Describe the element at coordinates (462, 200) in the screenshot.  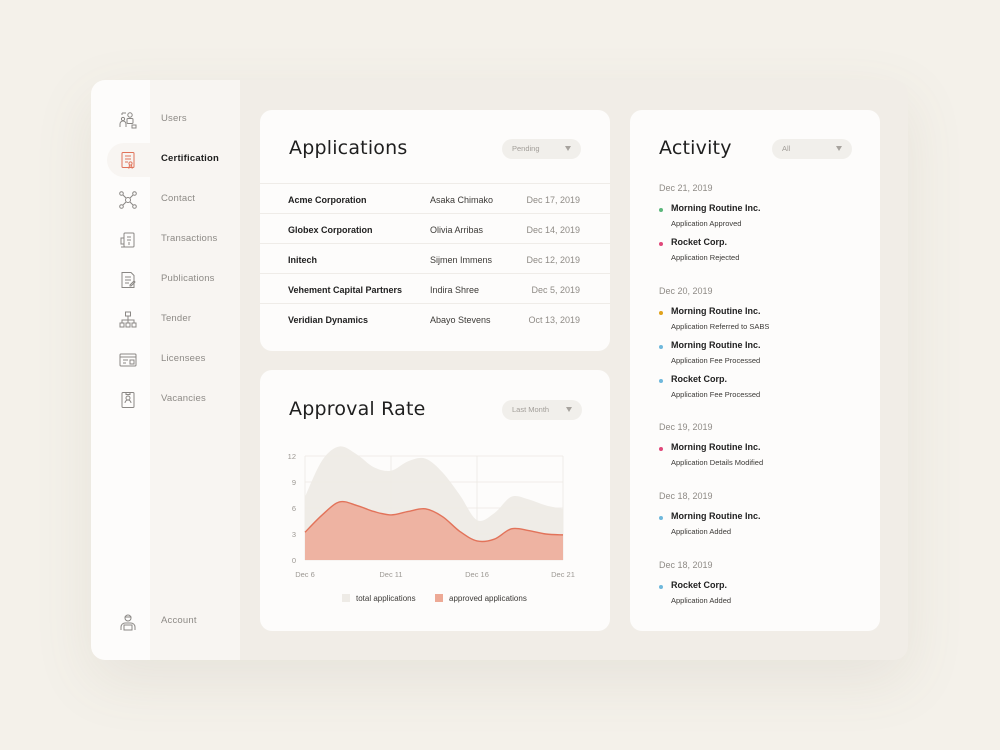
I see `contact-name: Asaka Chimako` at that location.